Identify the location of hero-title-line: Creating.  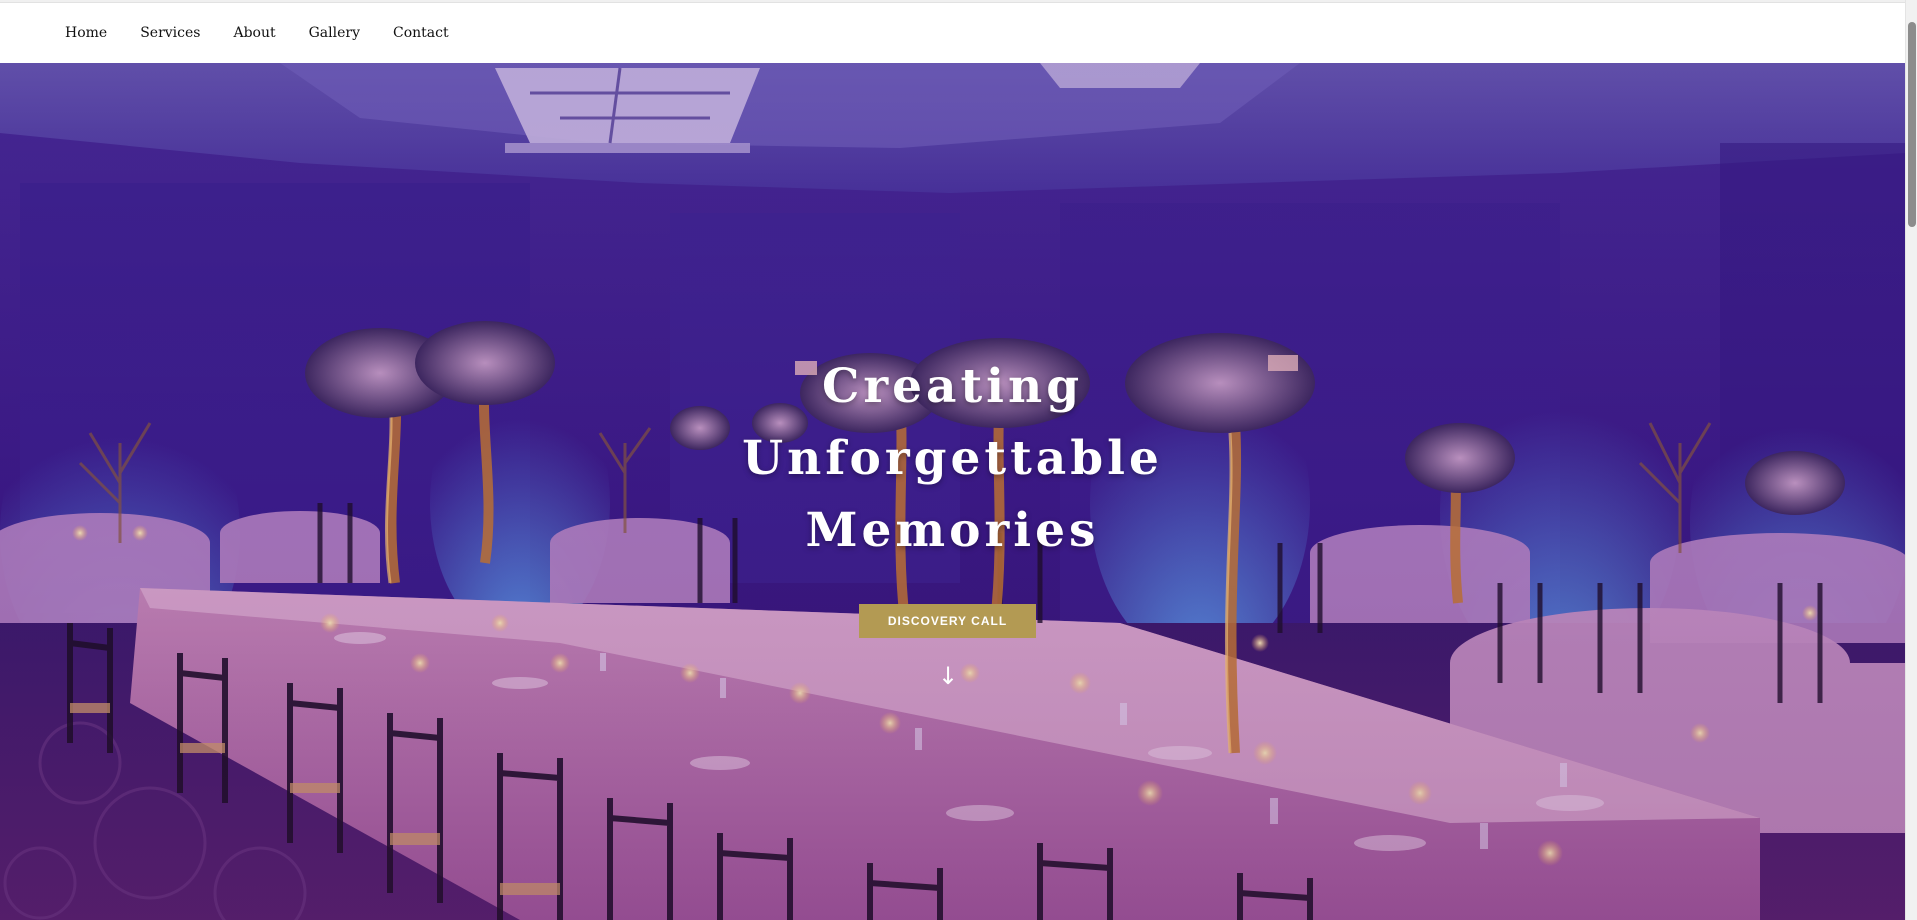
(952, 386).